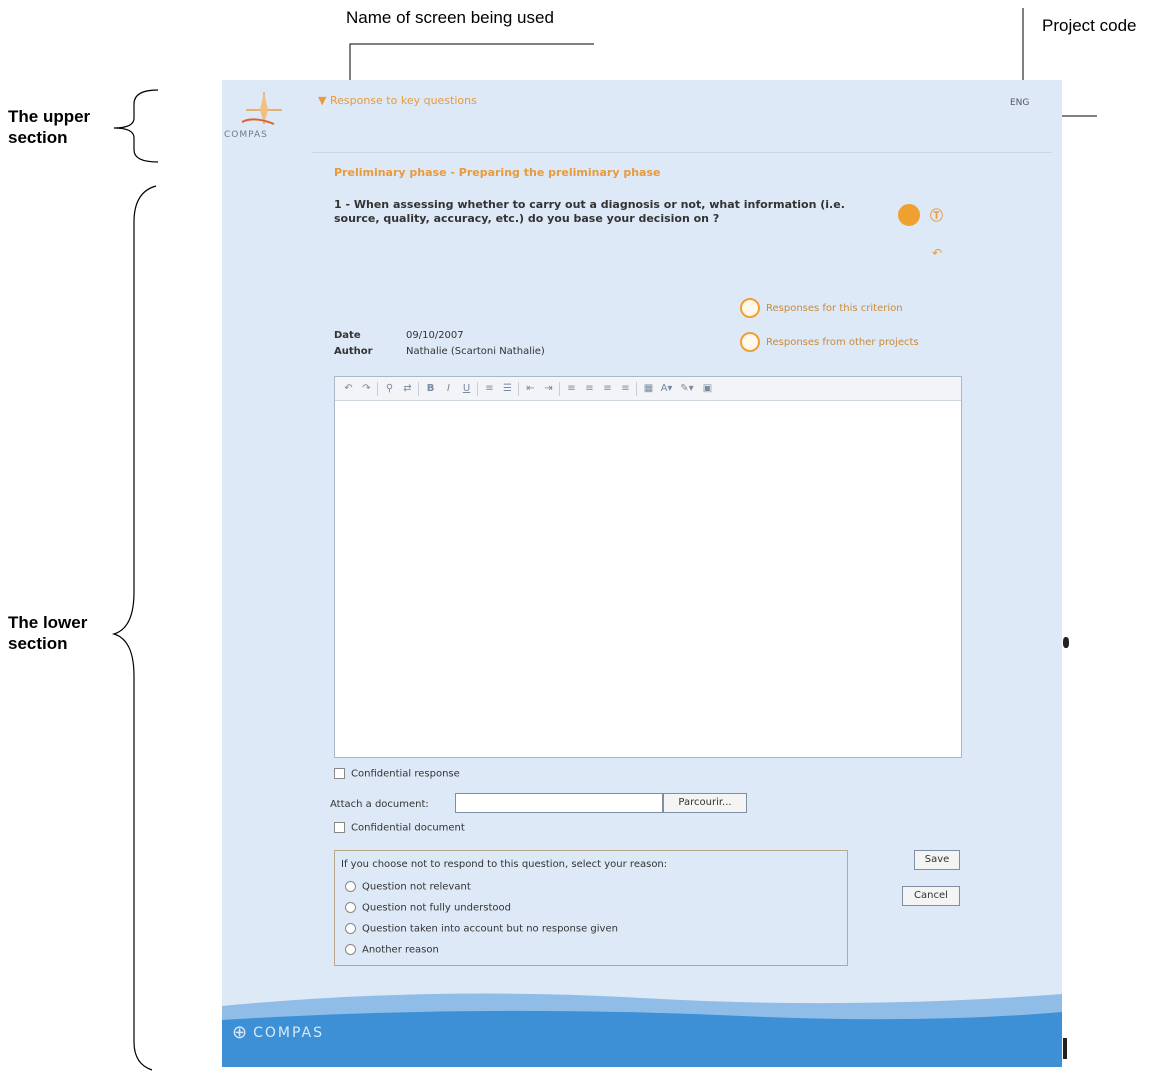  Describe the element at coordinates (937, 253) in the screenshot. I see `back-arrow-icon: ↶` at that location.